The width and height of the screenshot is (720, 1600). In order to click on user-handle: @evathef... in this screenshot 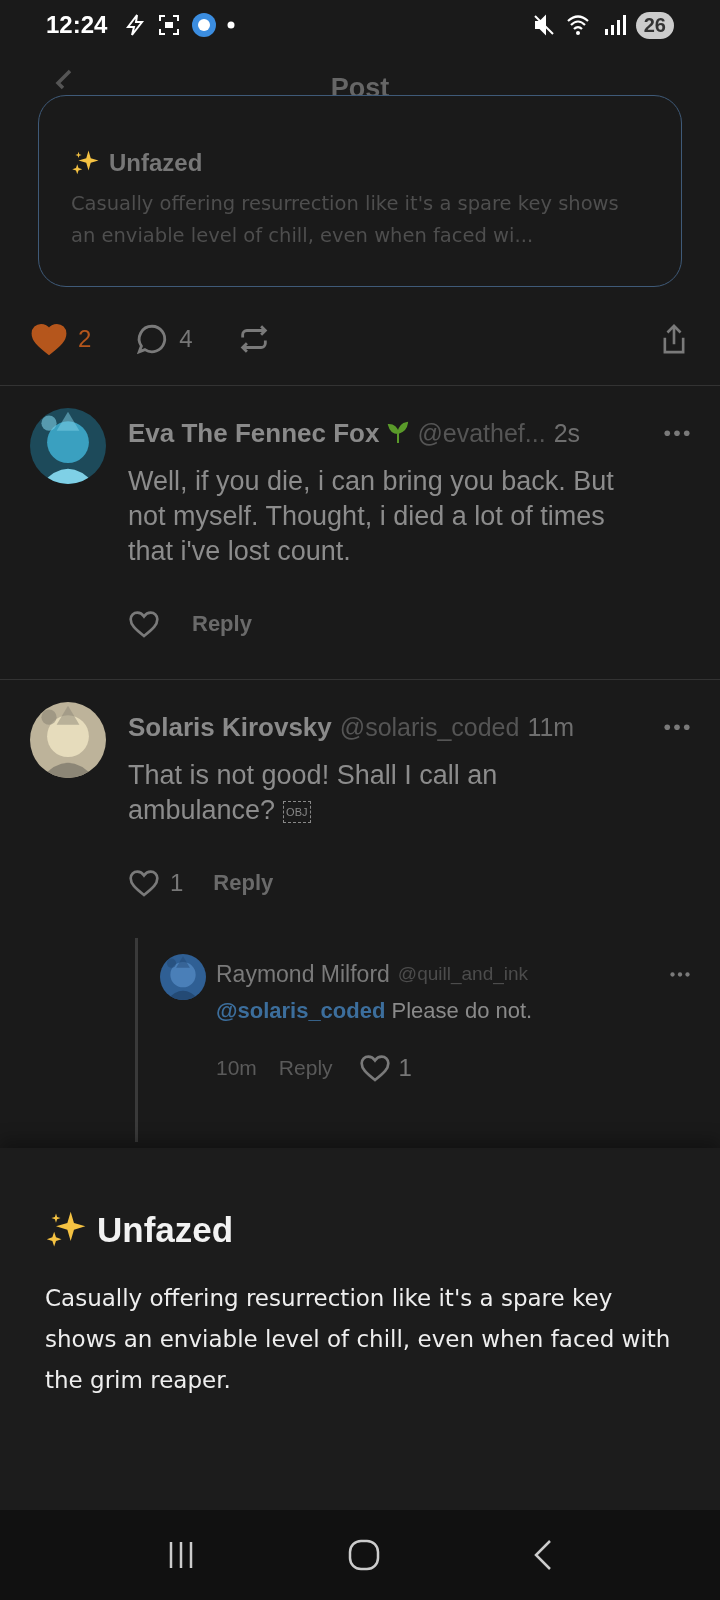, I will do `click(481, 433)`.